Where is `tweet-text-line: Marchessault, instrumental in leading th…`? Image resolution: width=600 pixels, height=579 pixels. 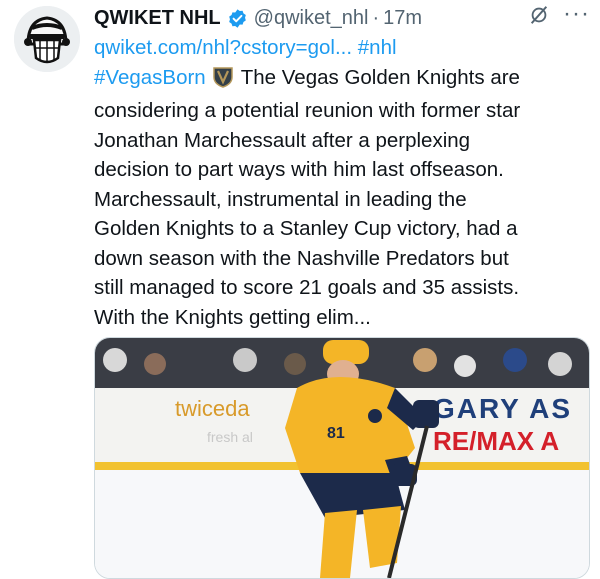
tweet-text-line: Marchessault, instrumental in leading th… is located at coordinates (280, 199).